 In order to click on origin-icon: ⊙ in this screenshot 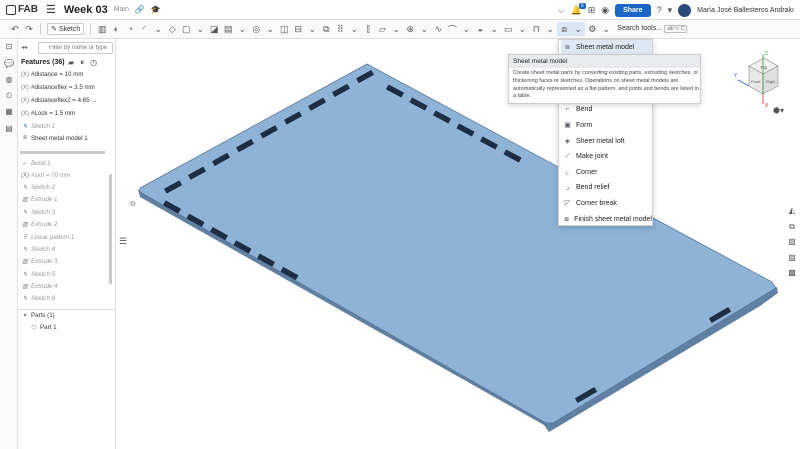, I will do `click(133, 204)`.